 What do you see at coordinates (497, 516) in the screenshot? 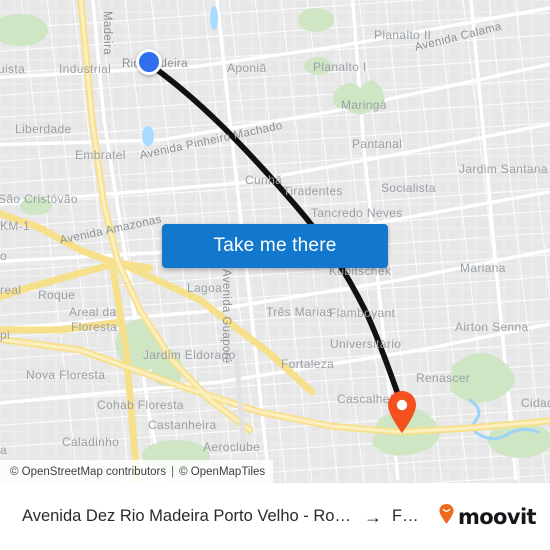
I see `moovit-wordmark: moovit` at bounding box center [497, 516].